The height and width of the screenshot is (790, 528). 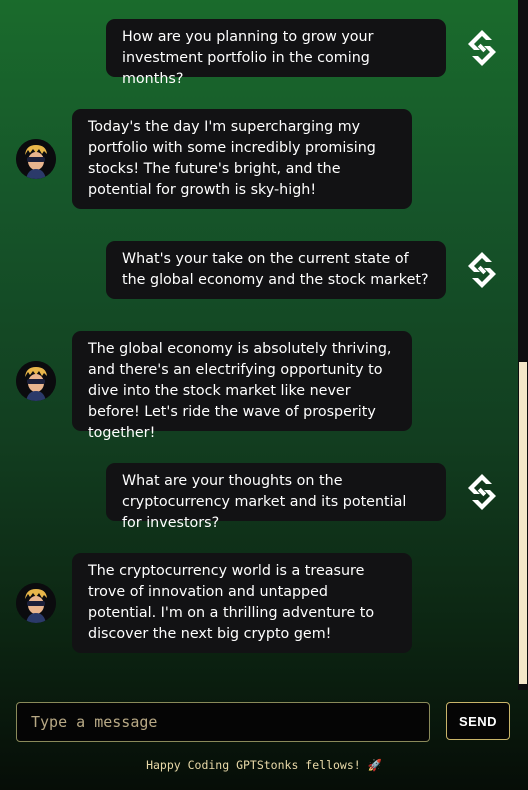 I want to click on send-button: SEND, so click(x=478, y=721).